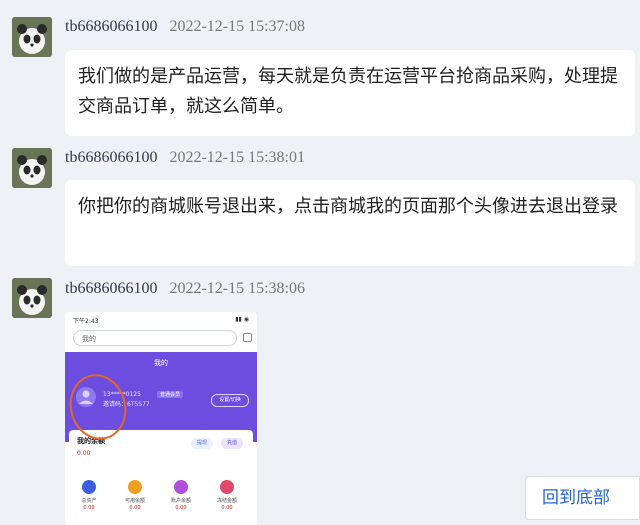 This screenshot has height=525, width=640. I want to click on phone-search-bar: 我的, so click(155, 338).